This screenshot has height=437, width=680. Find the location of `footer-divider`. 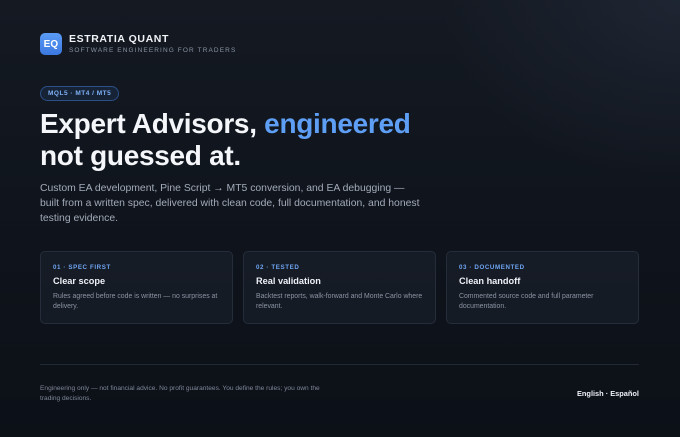

footer-divider is located at coordinates (339, 364).